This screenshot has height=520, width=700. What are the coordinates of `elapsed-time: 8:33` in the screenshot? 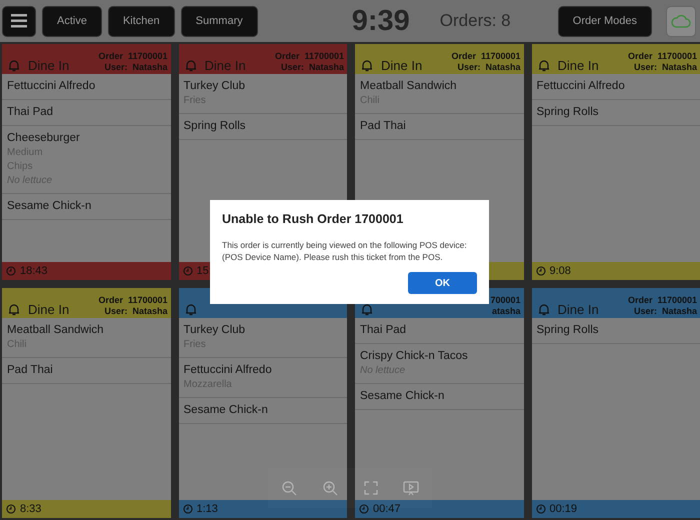 It's located at (31, 509).